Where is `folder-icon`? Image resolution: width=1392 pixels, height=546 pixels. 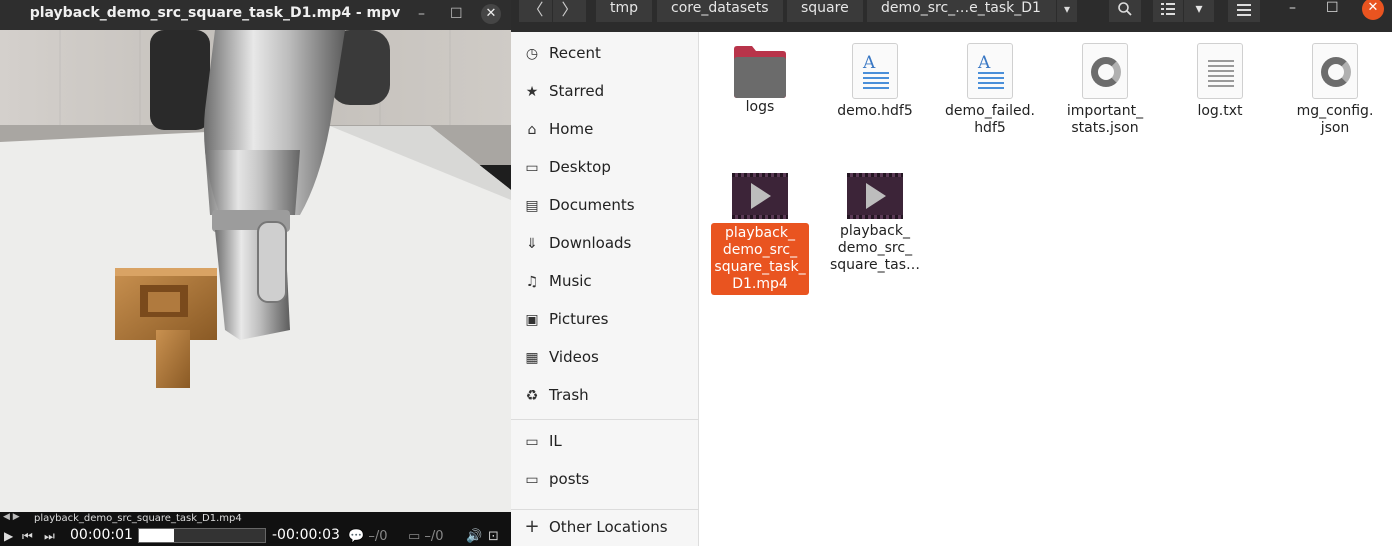
folder-icon is located at coordinates (760, 70).